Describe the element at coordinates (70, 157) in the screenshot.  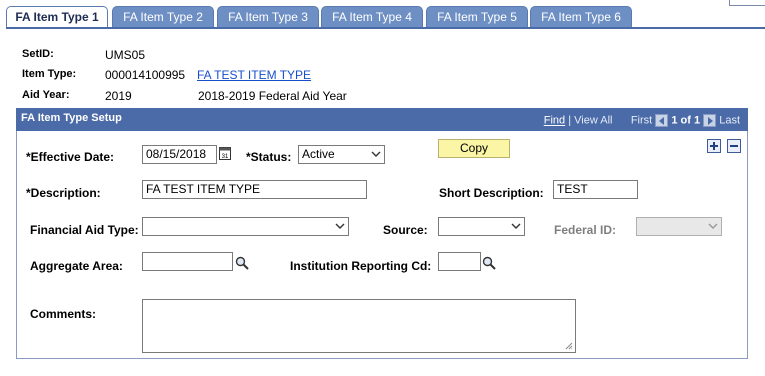
I see `effective-date-label: *Effective Date:` at that location.